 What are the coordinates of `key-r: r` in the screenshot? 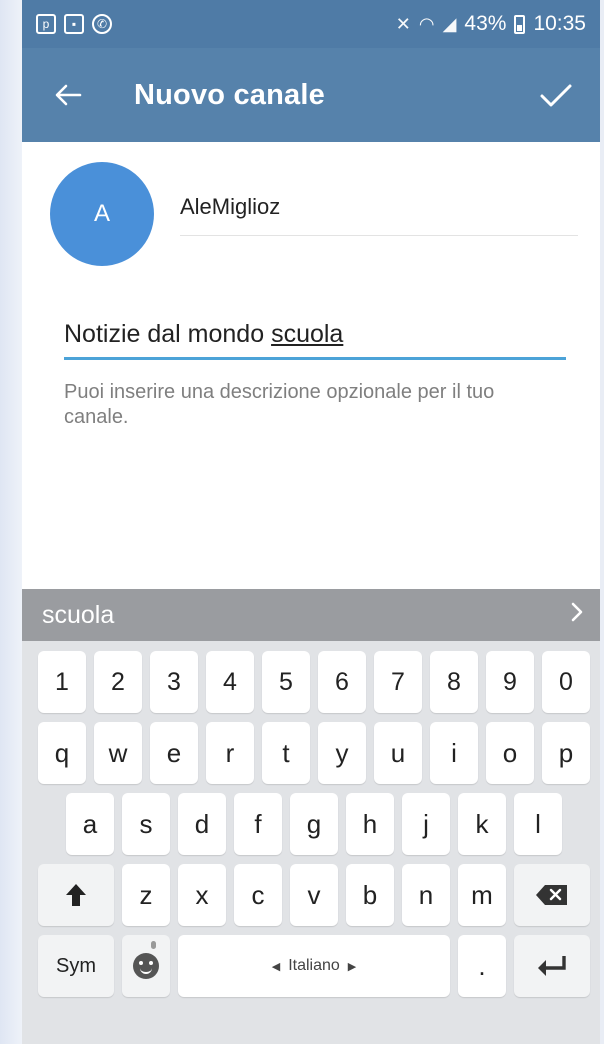 It's located at (230, 753).